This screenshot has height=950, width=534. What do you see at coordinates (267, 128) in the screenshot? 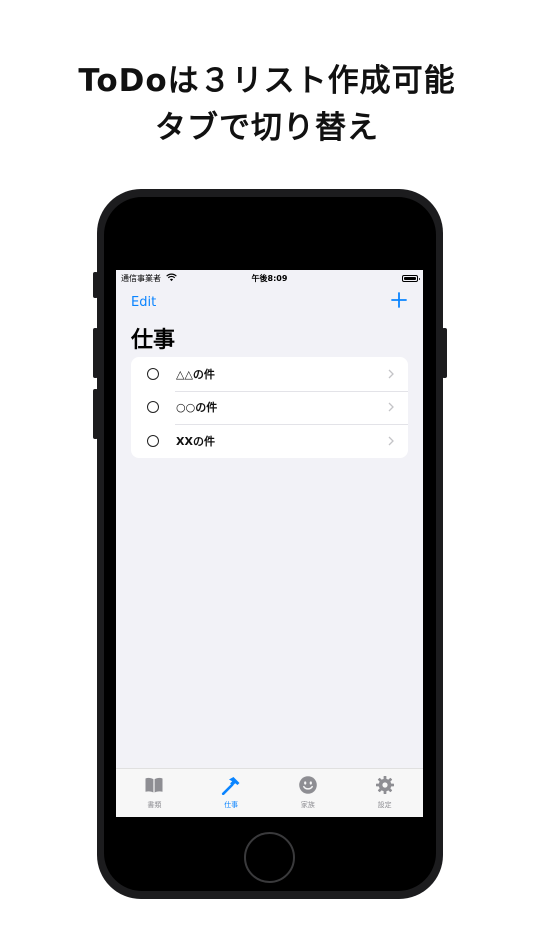
I see `headline-line-2: タブで切り替え` at bounding box center [267, 128].